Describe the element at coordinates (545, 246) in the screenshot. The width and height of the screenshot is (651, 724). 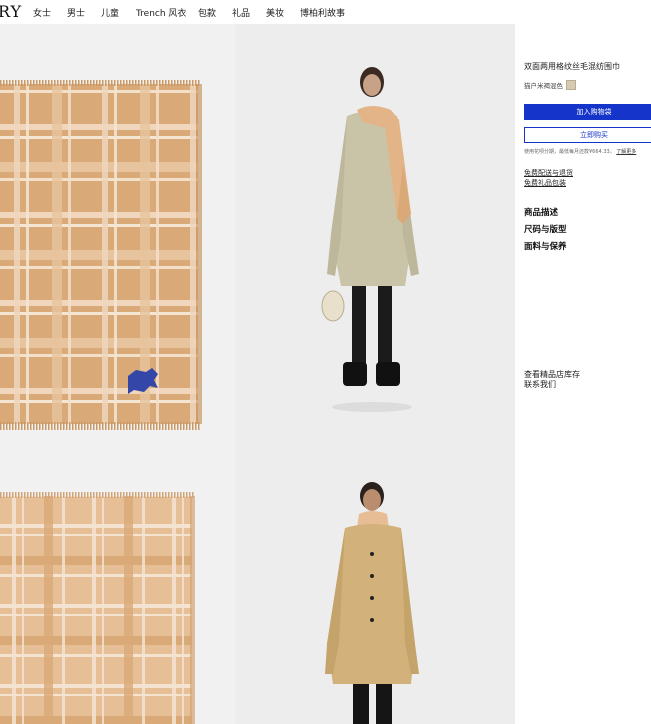
I see `section-fabric-care: 面料与保养` at that location.